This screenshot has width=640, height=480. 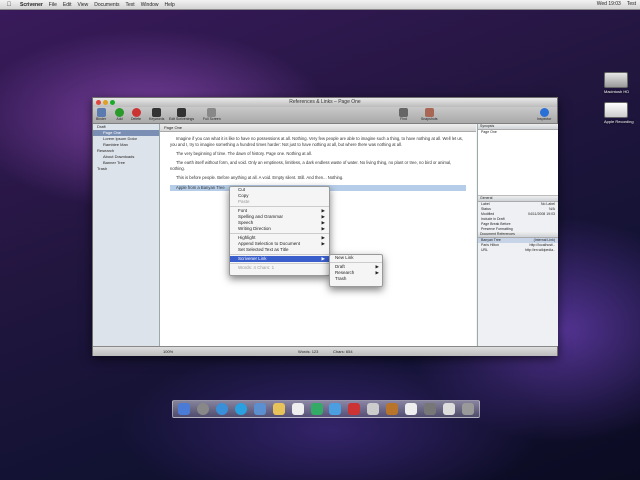 I want to click on ical-icon, so click(x=297, y=409).